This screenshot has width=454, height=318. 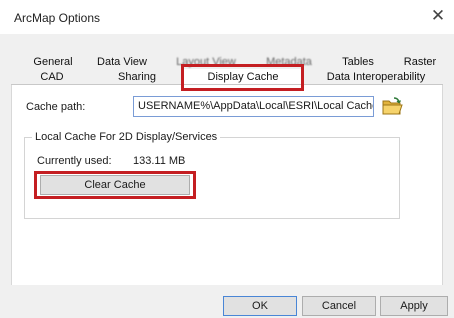 What do you see at coordinates (122, 62) in the screenshot?
I see `tab-data-view: Data View` at bounding box center [122, 62].